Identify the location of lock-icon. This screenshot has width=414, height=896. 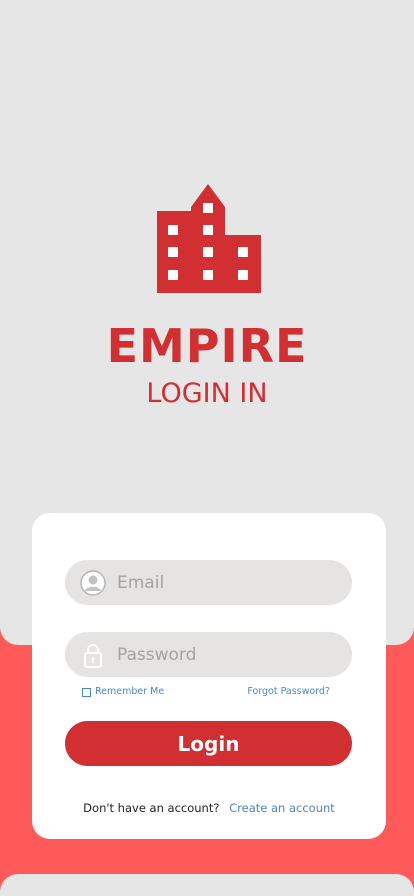
(93, 656).